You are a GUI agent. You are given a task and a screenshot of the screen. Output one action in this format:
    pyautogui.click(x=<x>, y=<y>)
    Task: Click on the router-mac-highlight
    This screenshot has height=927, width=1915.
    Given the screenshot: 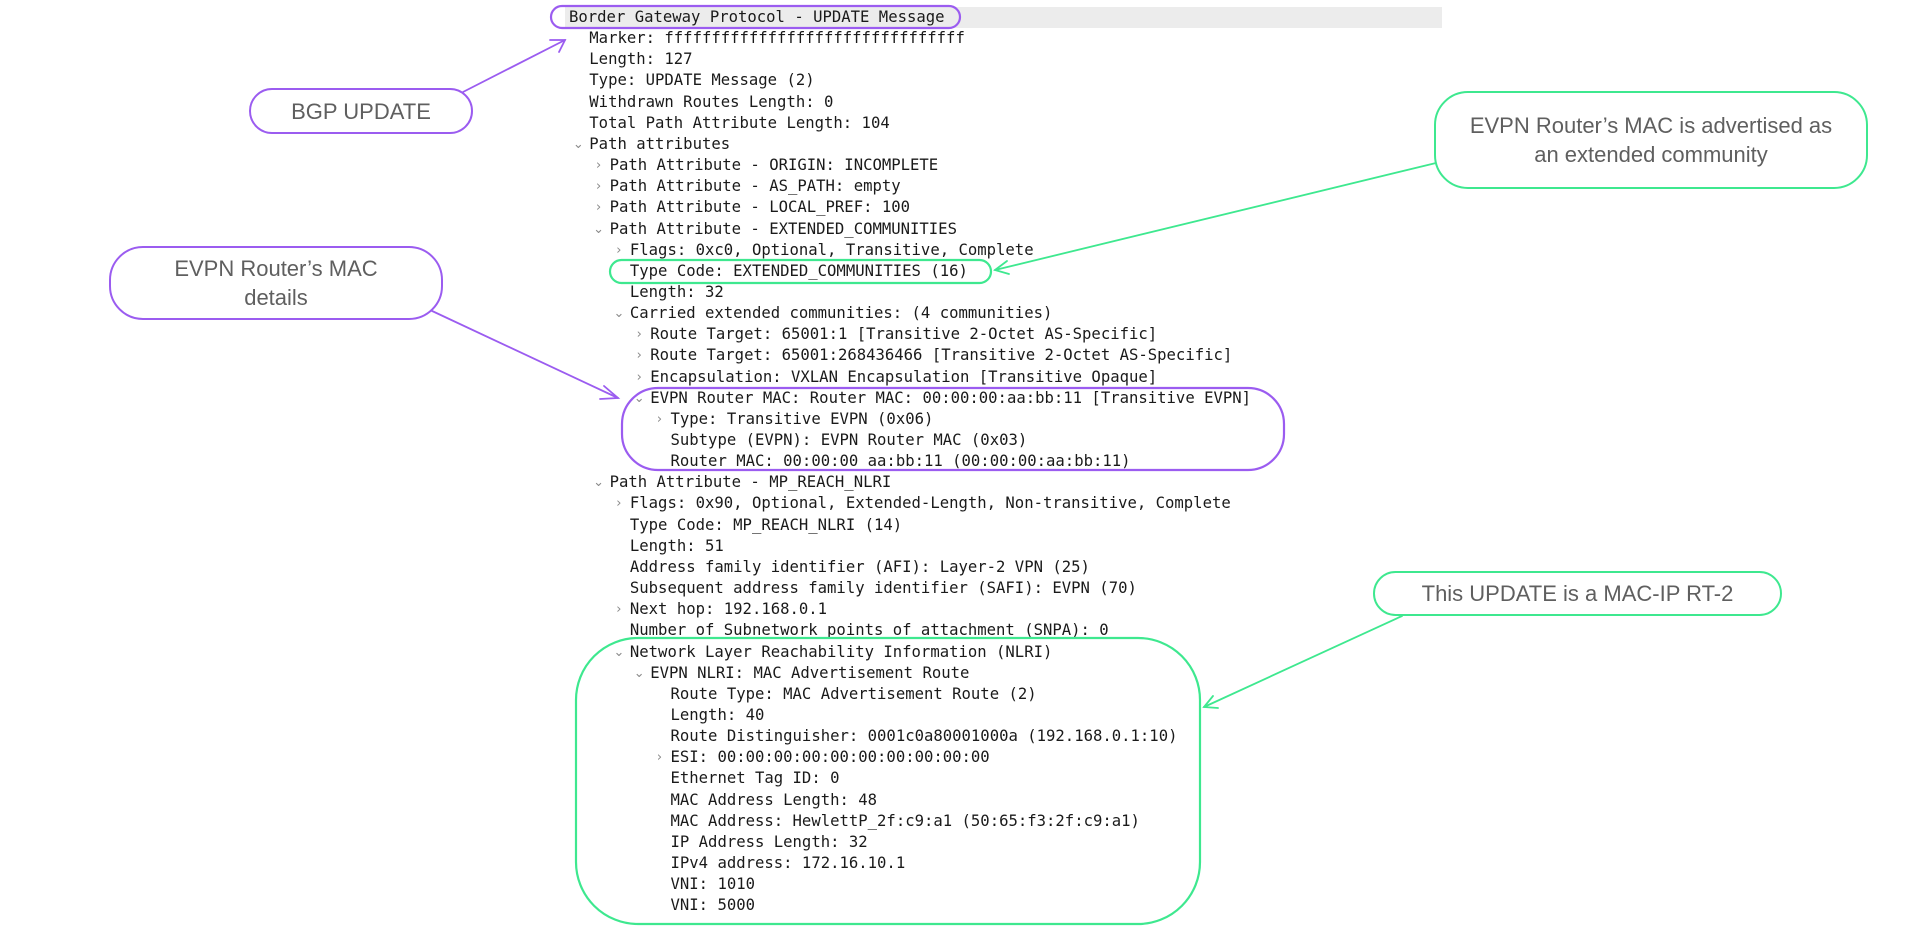 What is the action you would take?
    pyautogui.click(x=953, y=429)
    